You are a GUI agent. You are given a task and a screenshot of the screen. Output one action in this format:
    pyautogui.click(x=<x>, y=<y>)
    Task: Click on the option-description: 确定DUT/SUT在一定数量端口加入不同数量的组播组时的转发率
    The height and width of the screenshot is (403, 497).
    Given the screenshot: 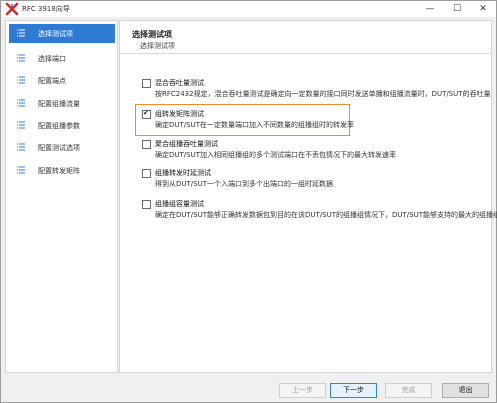 What is the action you would take?
    pyautogui.click(x=254, y=125)
    